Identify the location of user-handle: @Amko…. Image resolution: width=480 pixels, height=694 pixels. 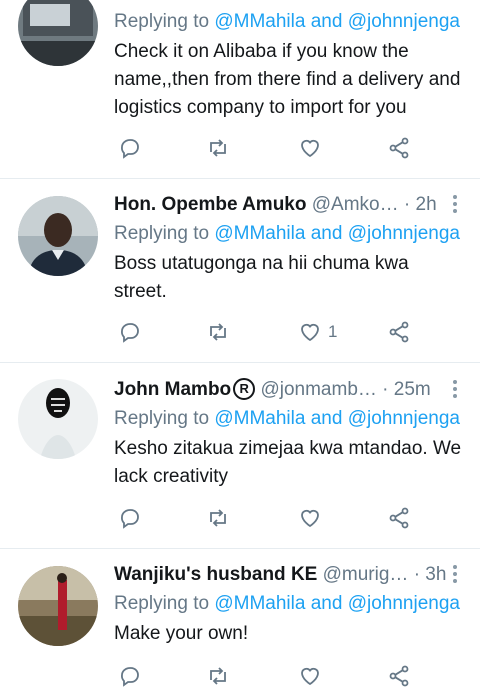
(355, 204).